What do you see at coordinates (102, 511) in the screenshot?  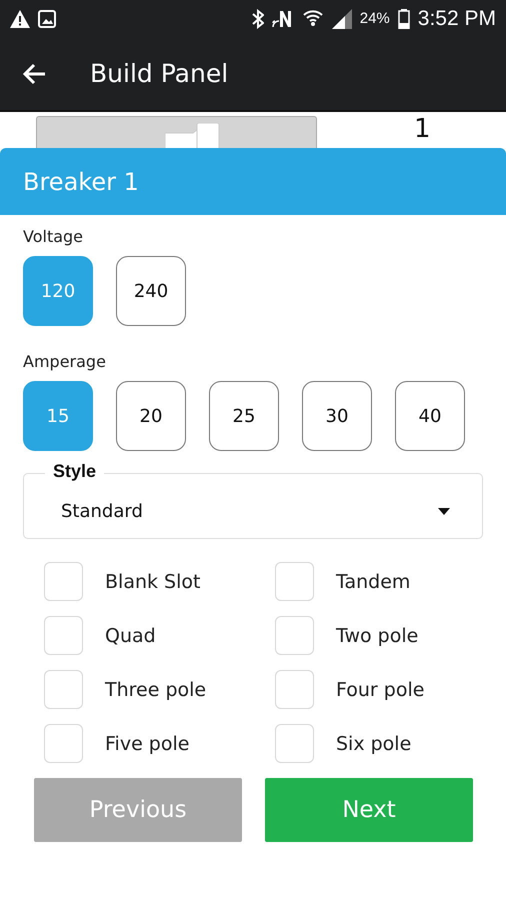 I see `style-value: Standard` at bounding box center [102, 511].